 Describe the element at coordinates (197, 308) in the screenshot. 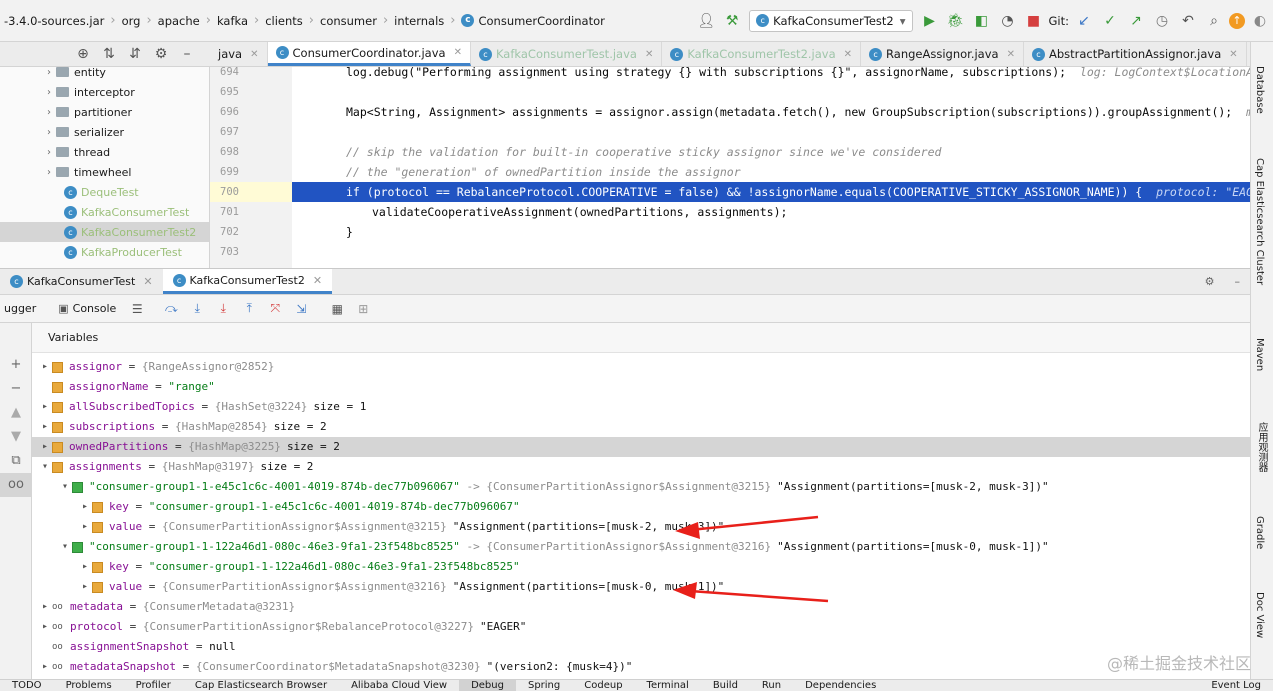

I see `step-into-icon: ⤓` at that location.